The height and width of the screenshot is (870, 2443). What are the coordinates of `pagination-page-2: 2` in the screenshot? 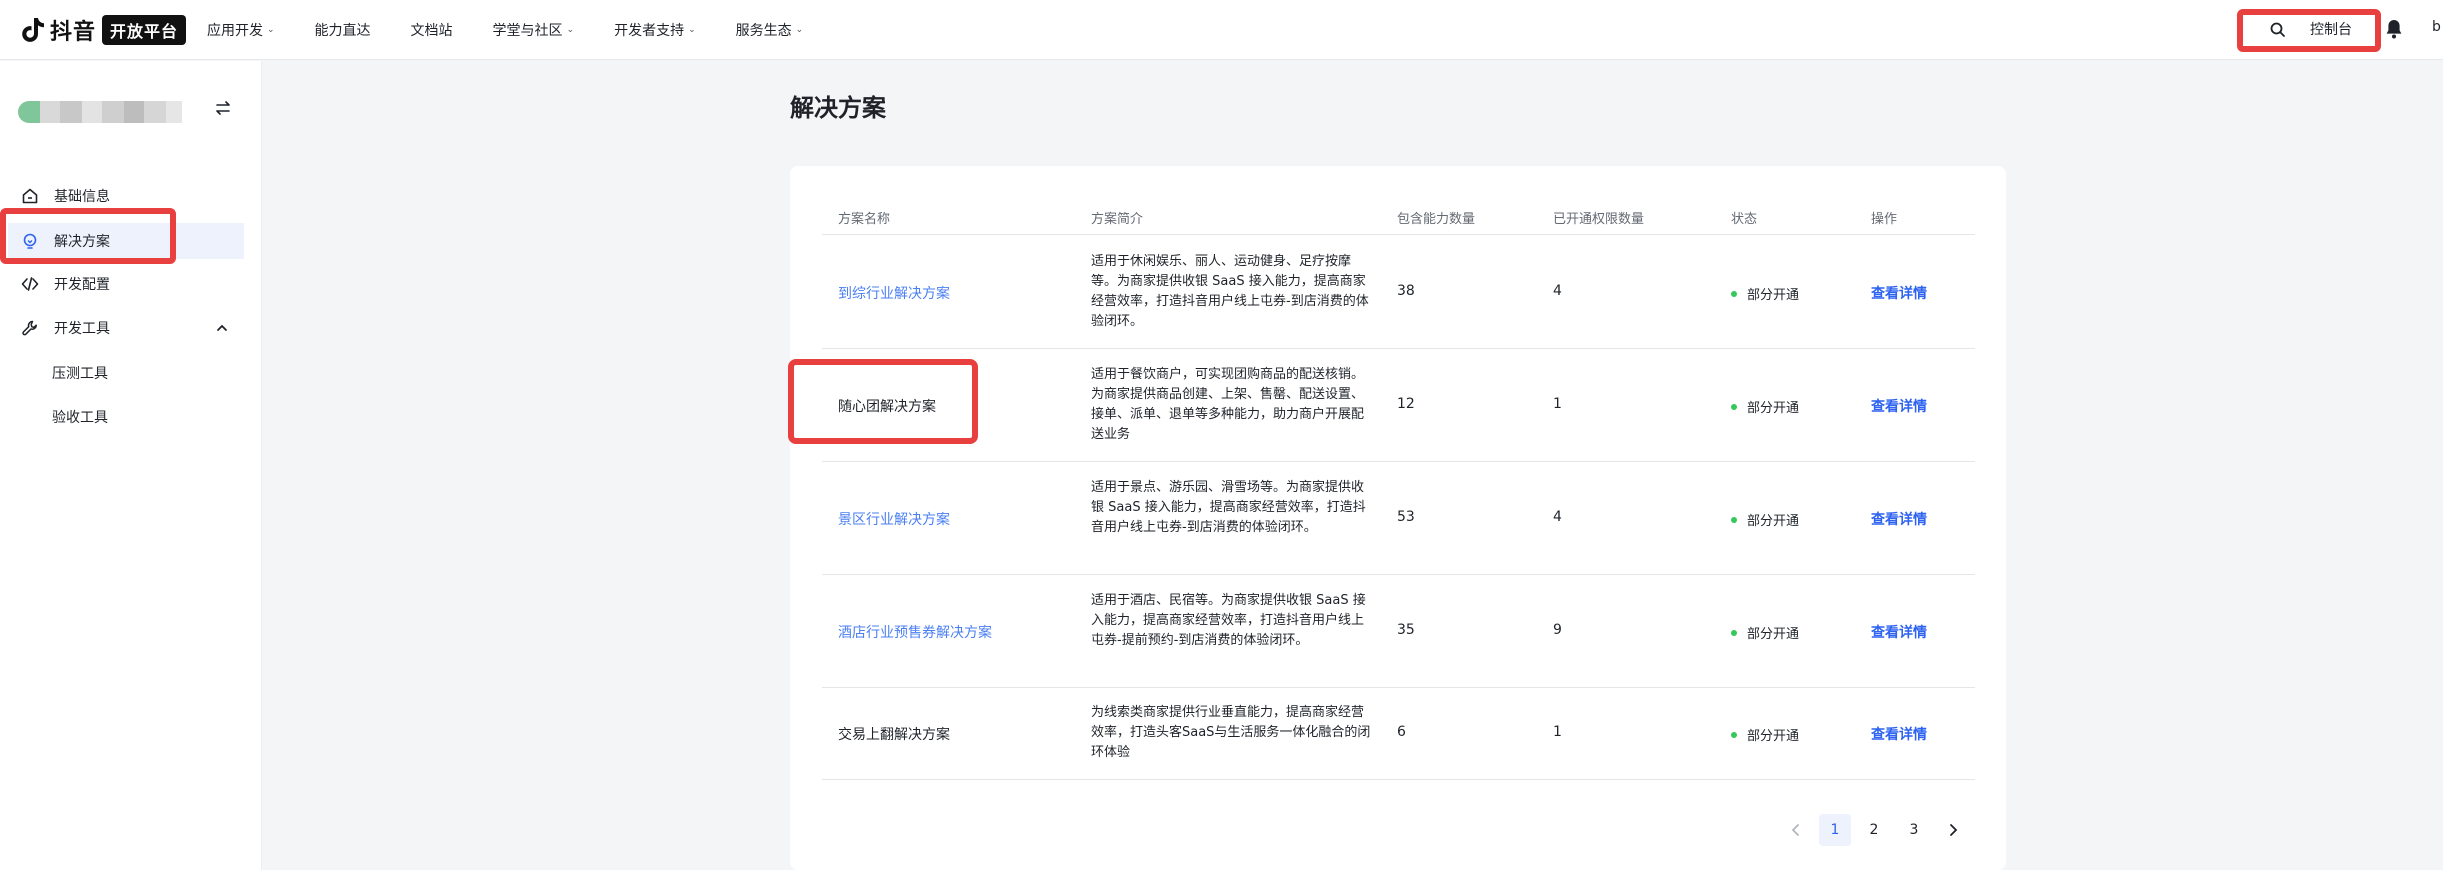 It's located at (1874, 830).